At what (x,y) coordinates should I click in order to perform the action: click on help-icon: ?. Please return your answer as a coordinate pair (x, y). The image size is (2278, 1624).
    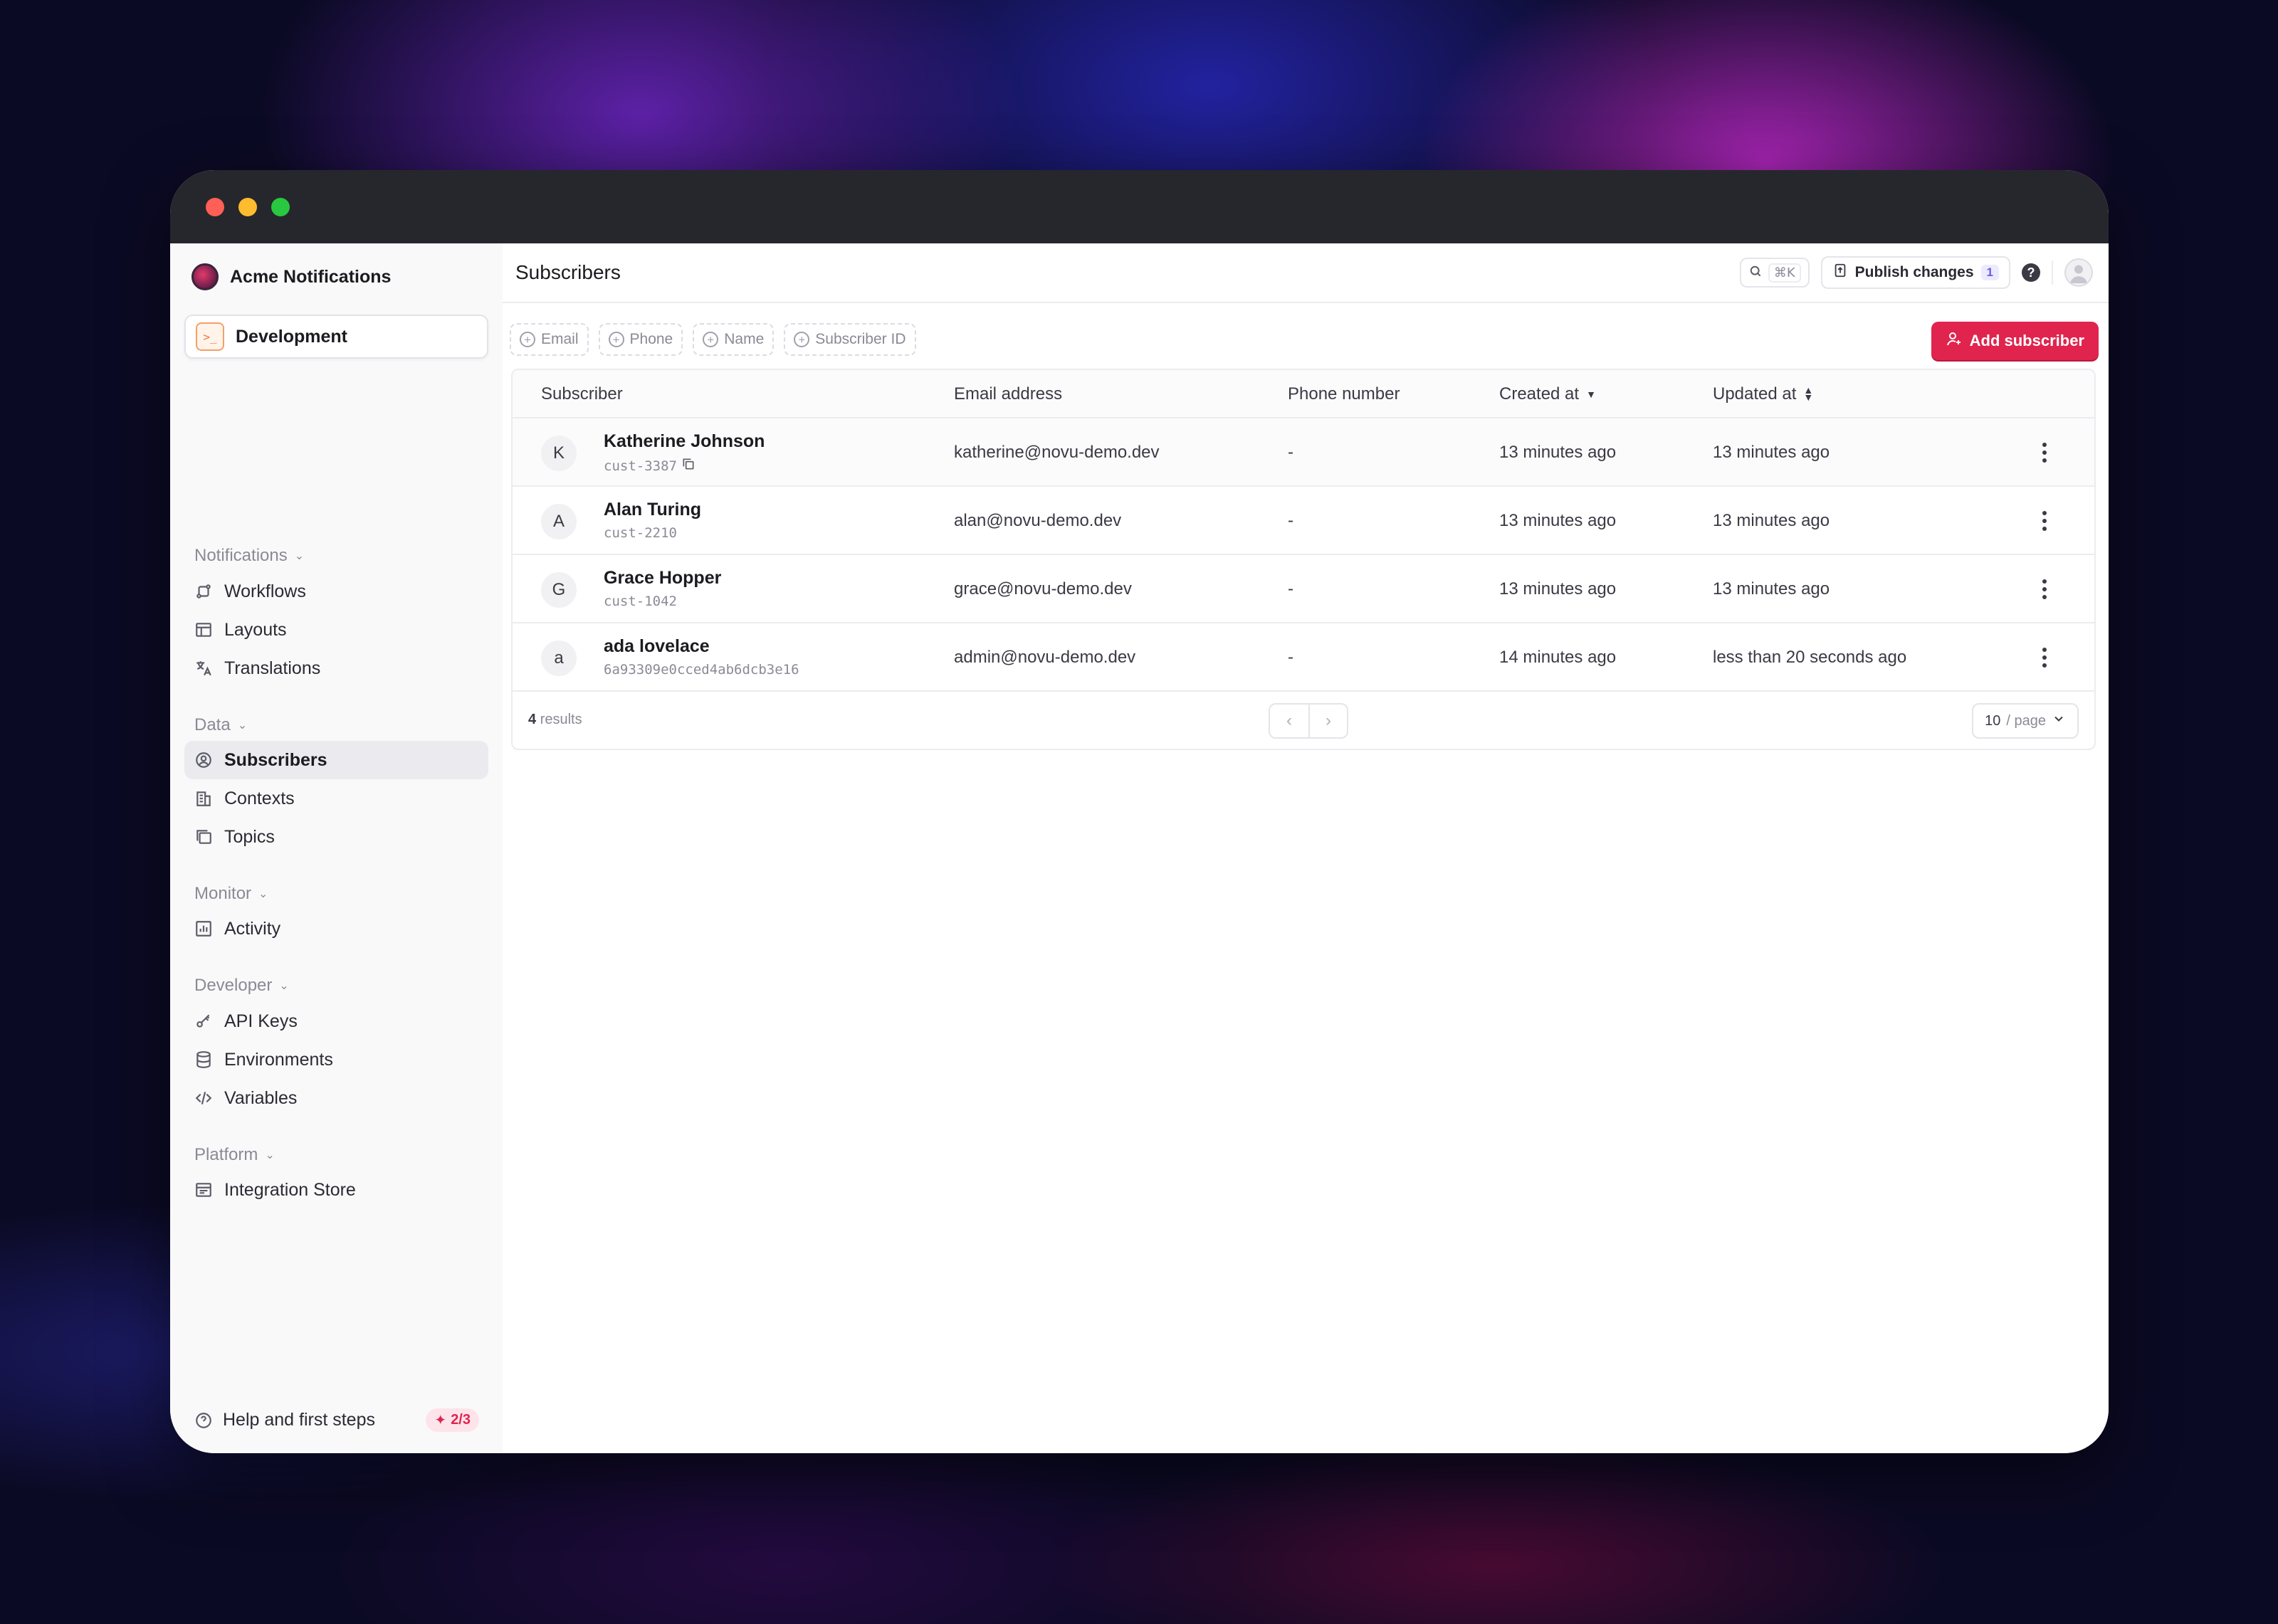
    Looking at the image, I should click on (2031, 272).